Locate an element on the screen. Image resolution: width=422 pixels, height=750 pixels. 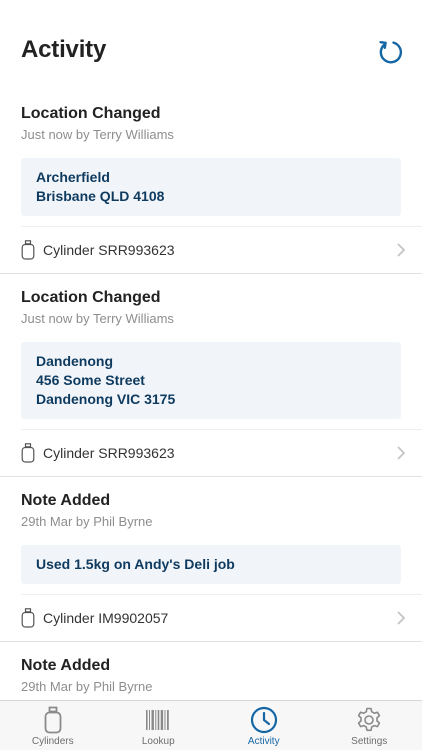
tab-lookup: Lookup is located at coordinates (159, 725).